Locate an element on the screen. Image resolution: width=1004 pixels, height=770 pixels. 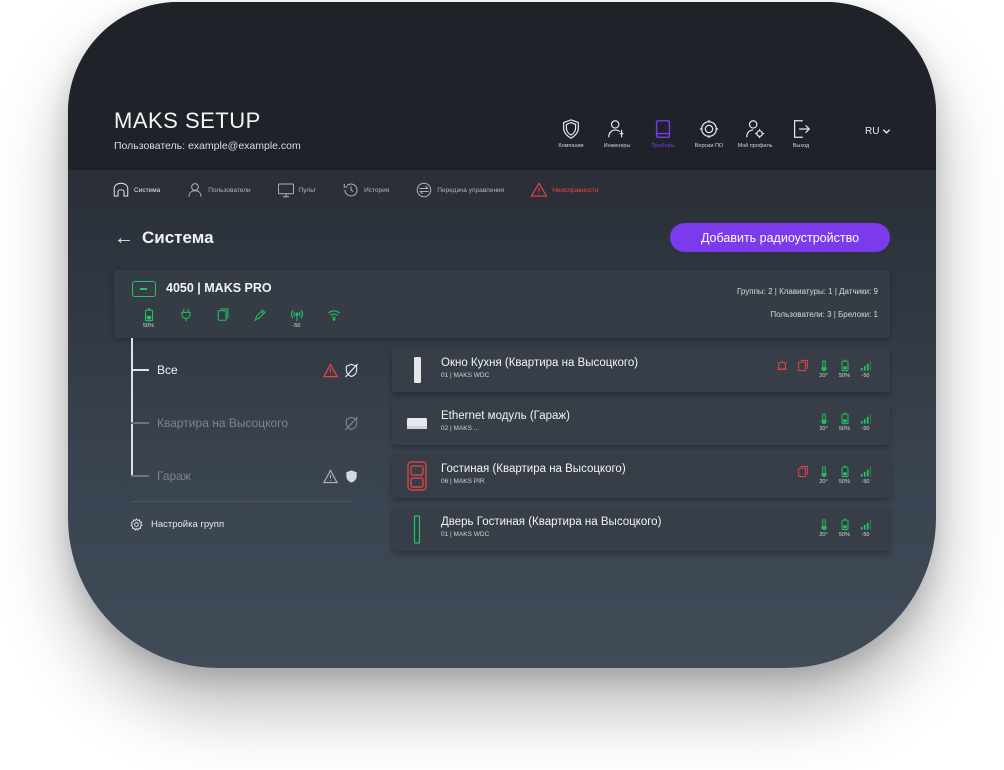
device-tamper is located at coordinates (802, 369).